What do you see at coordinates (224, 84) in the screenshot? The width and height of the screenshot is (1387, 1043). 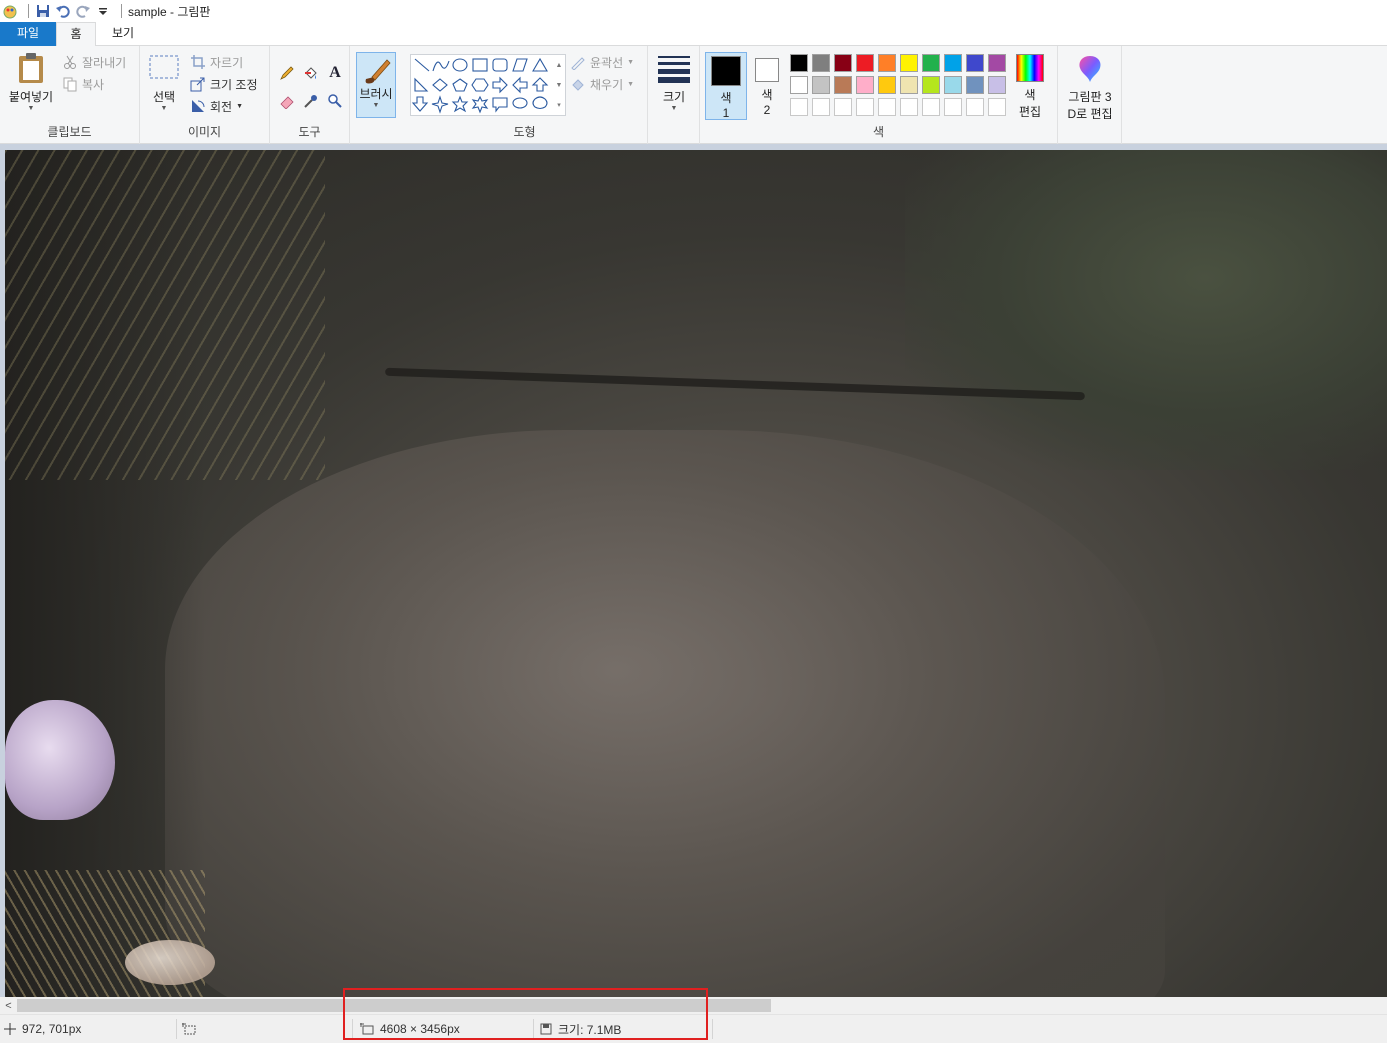 I see `resize-button: 크기 조정` at bounding box center [224, 84].